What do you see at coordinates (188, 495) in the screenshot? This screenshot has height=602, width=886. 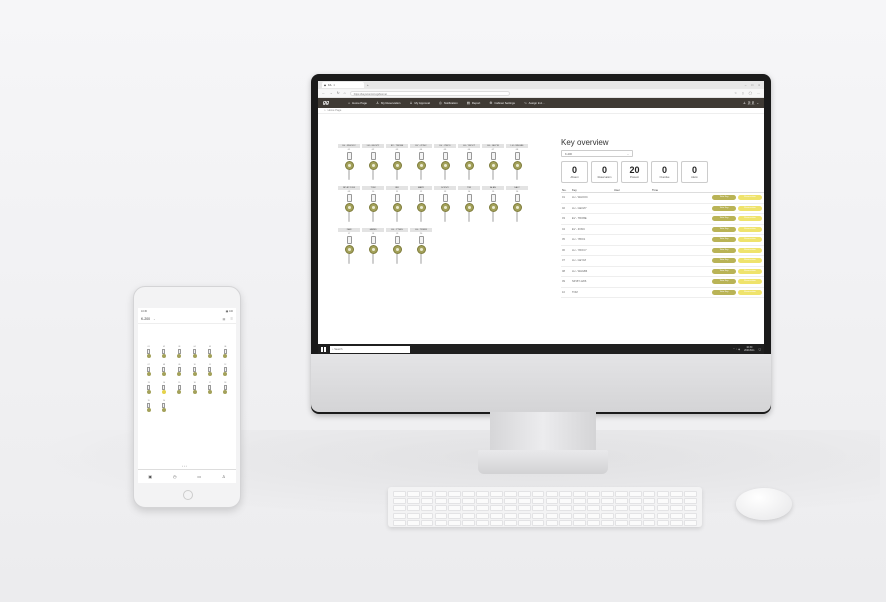 I see `phone-home-button` at bounding box center [188, 495].